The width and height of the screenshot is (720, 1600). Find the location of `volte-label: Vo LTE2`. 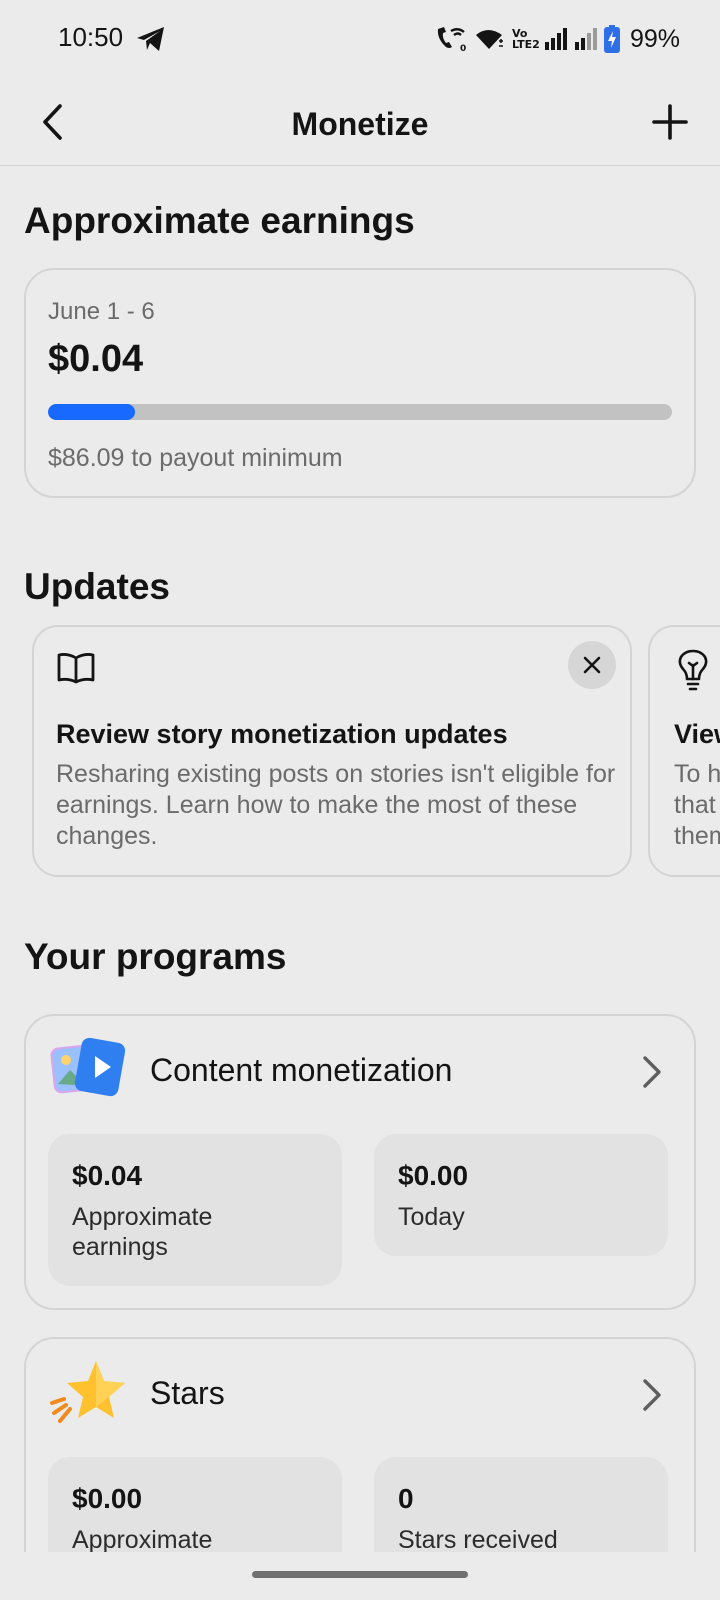

volte-label: Vo LTE2 is located at coordinates (525, 39).